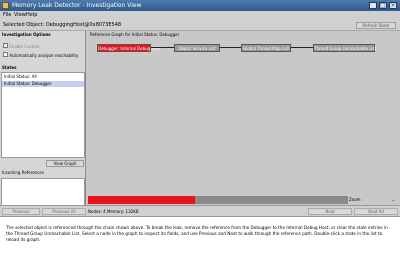  What do you see at coordinates (43, 84) in the screenshot?
I see `state-item-selected: Initial Status: Debugger` at bounding box center [43, 84].